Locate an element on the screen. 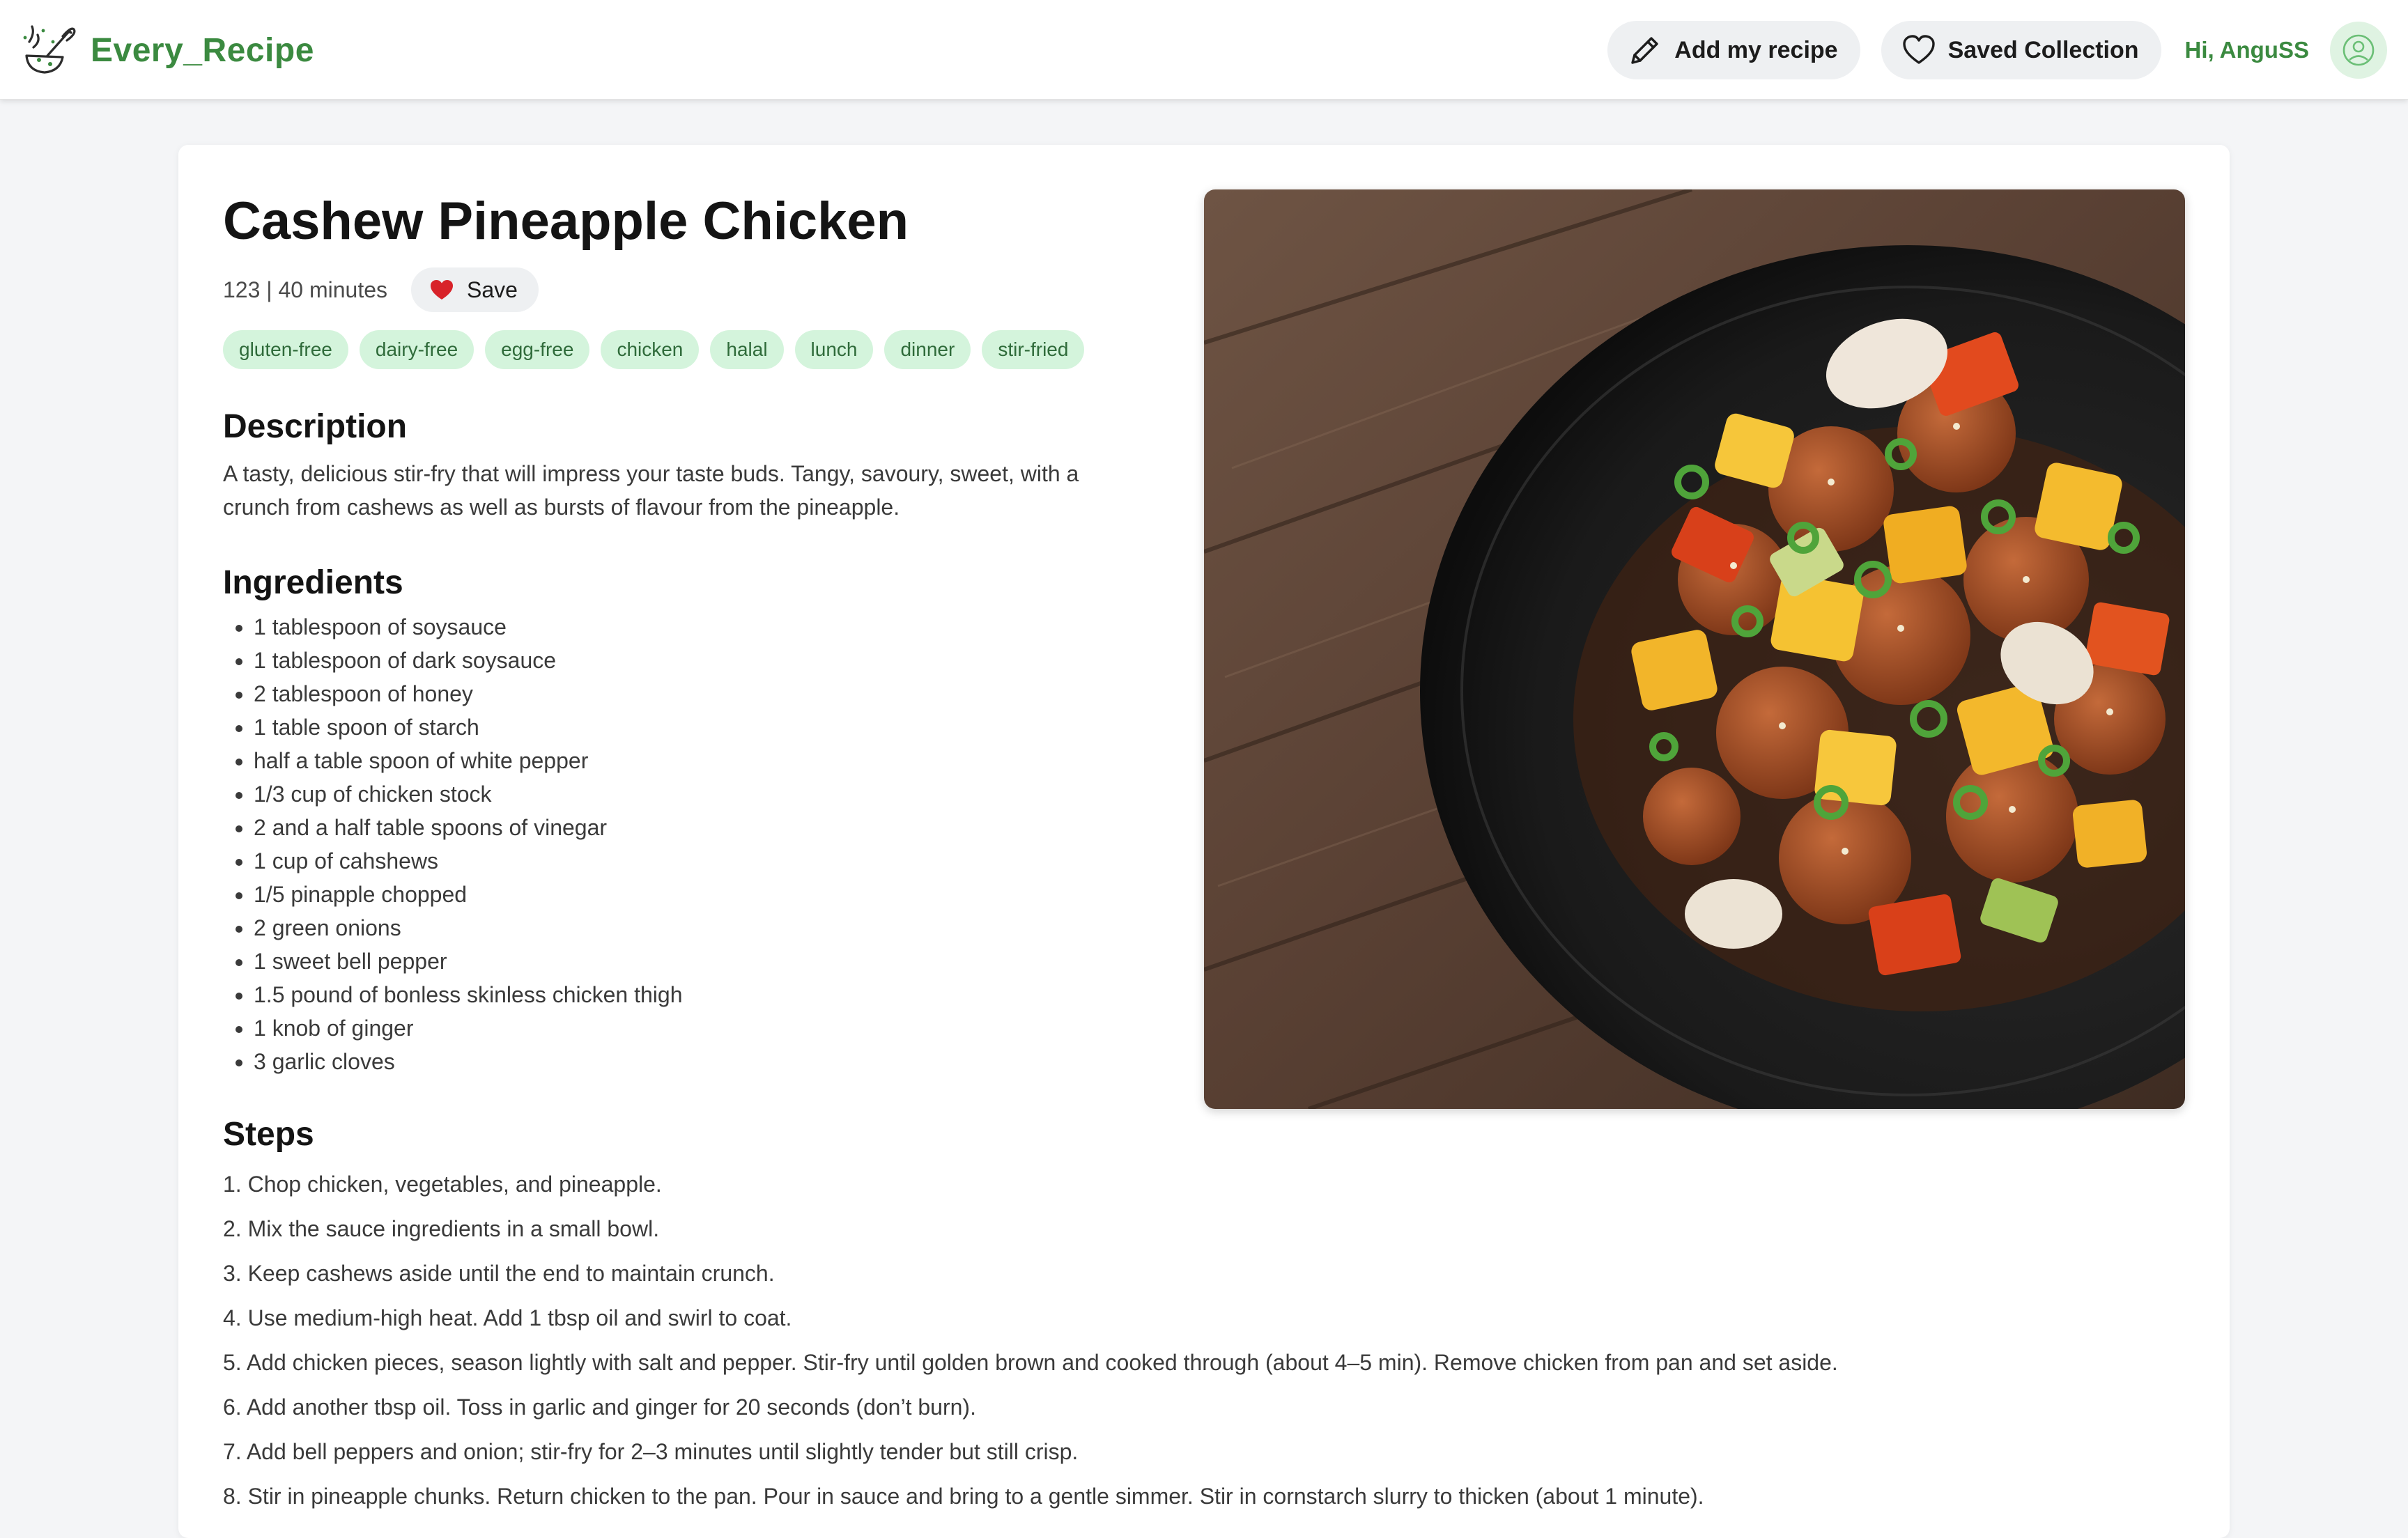 The width and height of the screenshot is (2408, 1538). ingredient-item: 1/5 pinapple chopped is located at coordinates (713, 895).